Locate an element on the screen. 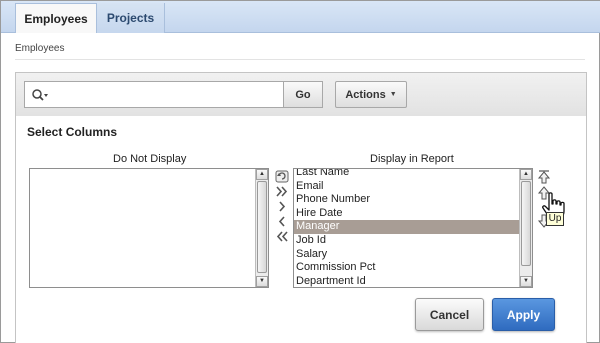 The height and width of the screenshot is (343, 600). cancel-button: Cancel is located at coordinates (449, 314).